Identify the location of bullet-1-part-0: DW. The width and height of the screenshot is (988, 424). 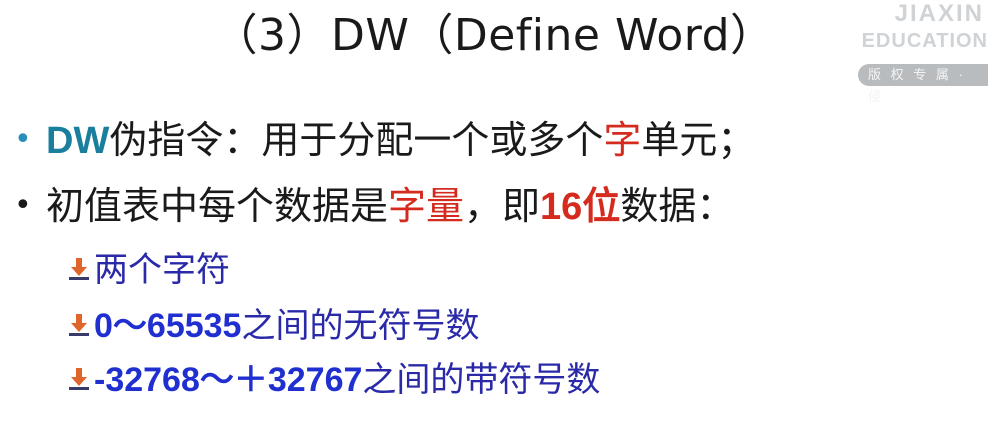
(78, 141).